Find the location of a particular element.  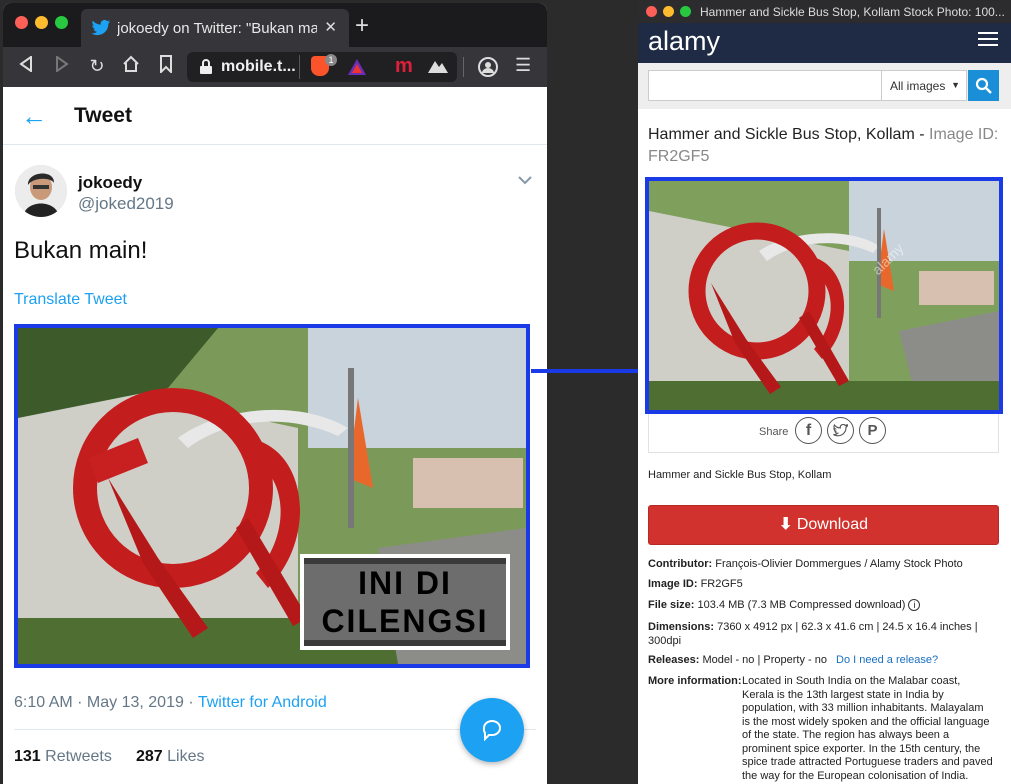

hammer-sickle-bus-stop-photo is located at coordinates (824, 295).